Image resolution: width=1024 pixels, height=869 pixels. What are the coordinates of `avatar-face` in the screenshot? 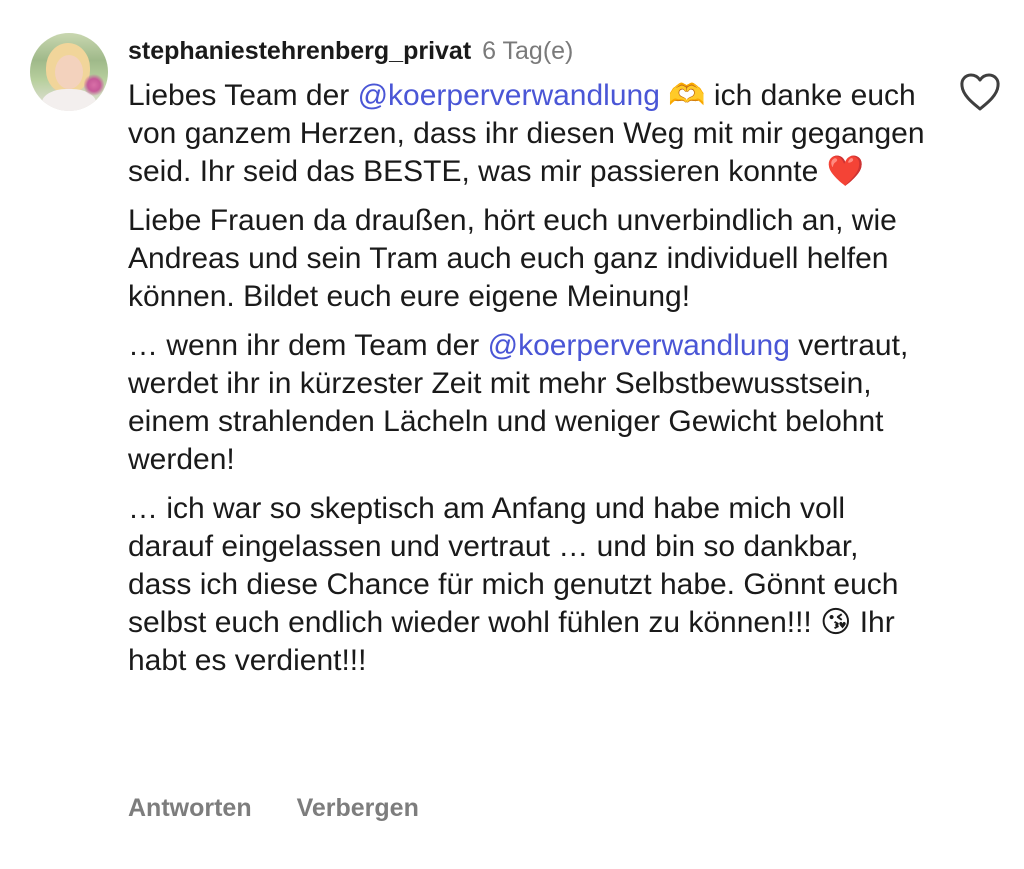 It's located at (69, 72).